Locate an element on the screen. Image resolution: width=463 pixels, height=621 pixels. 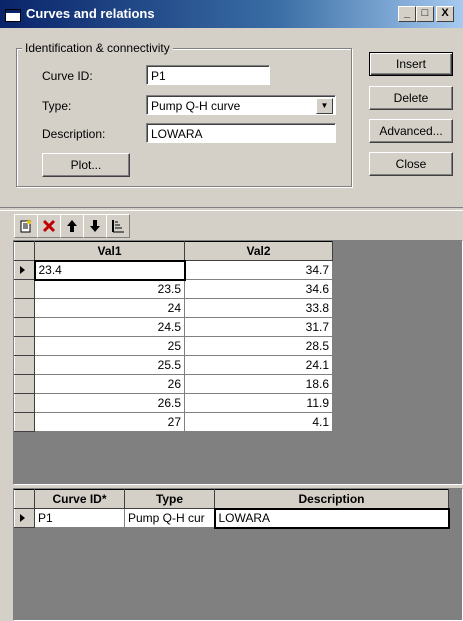
table-row: P1 Pump Q-H cur LOWARA is located at coordinates (232, 518).